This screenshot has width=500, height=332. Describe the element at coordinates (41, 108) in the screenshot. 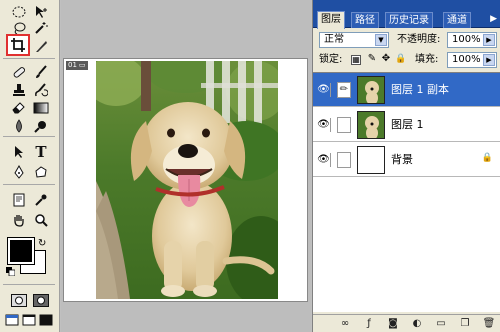

I see `gradient-icon` at that location.